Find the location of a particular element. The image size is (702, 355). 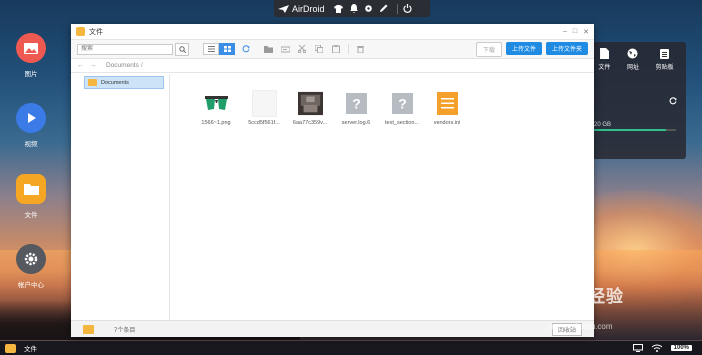

taskbar: 文件 100% is located at coordinates (351, 348).